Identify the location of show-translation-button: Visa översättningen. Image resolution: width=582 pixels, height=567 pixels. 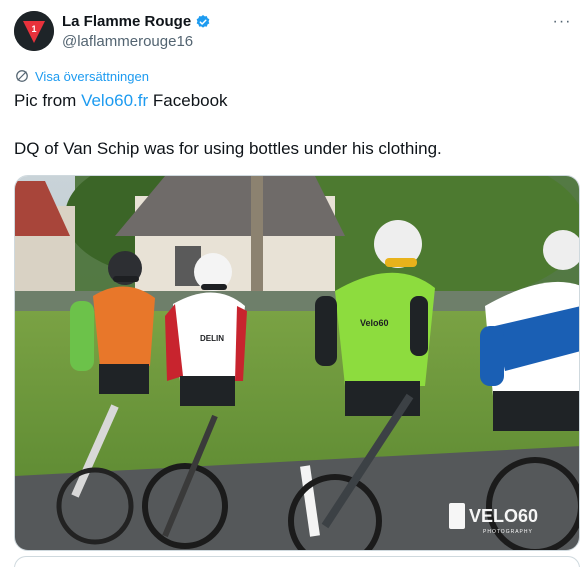
(82, 76).